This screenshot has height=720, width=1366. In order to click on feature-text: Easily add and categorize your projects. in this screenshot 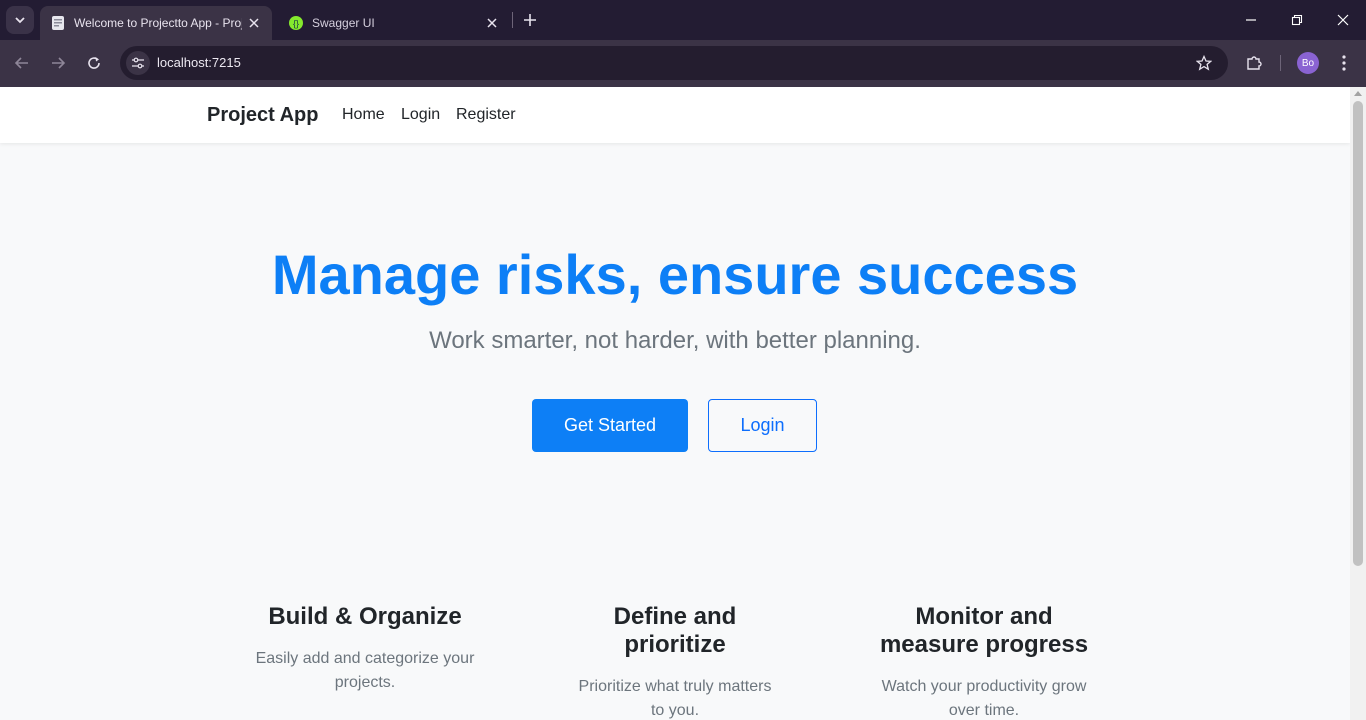, I will do `click(365, 670)`.